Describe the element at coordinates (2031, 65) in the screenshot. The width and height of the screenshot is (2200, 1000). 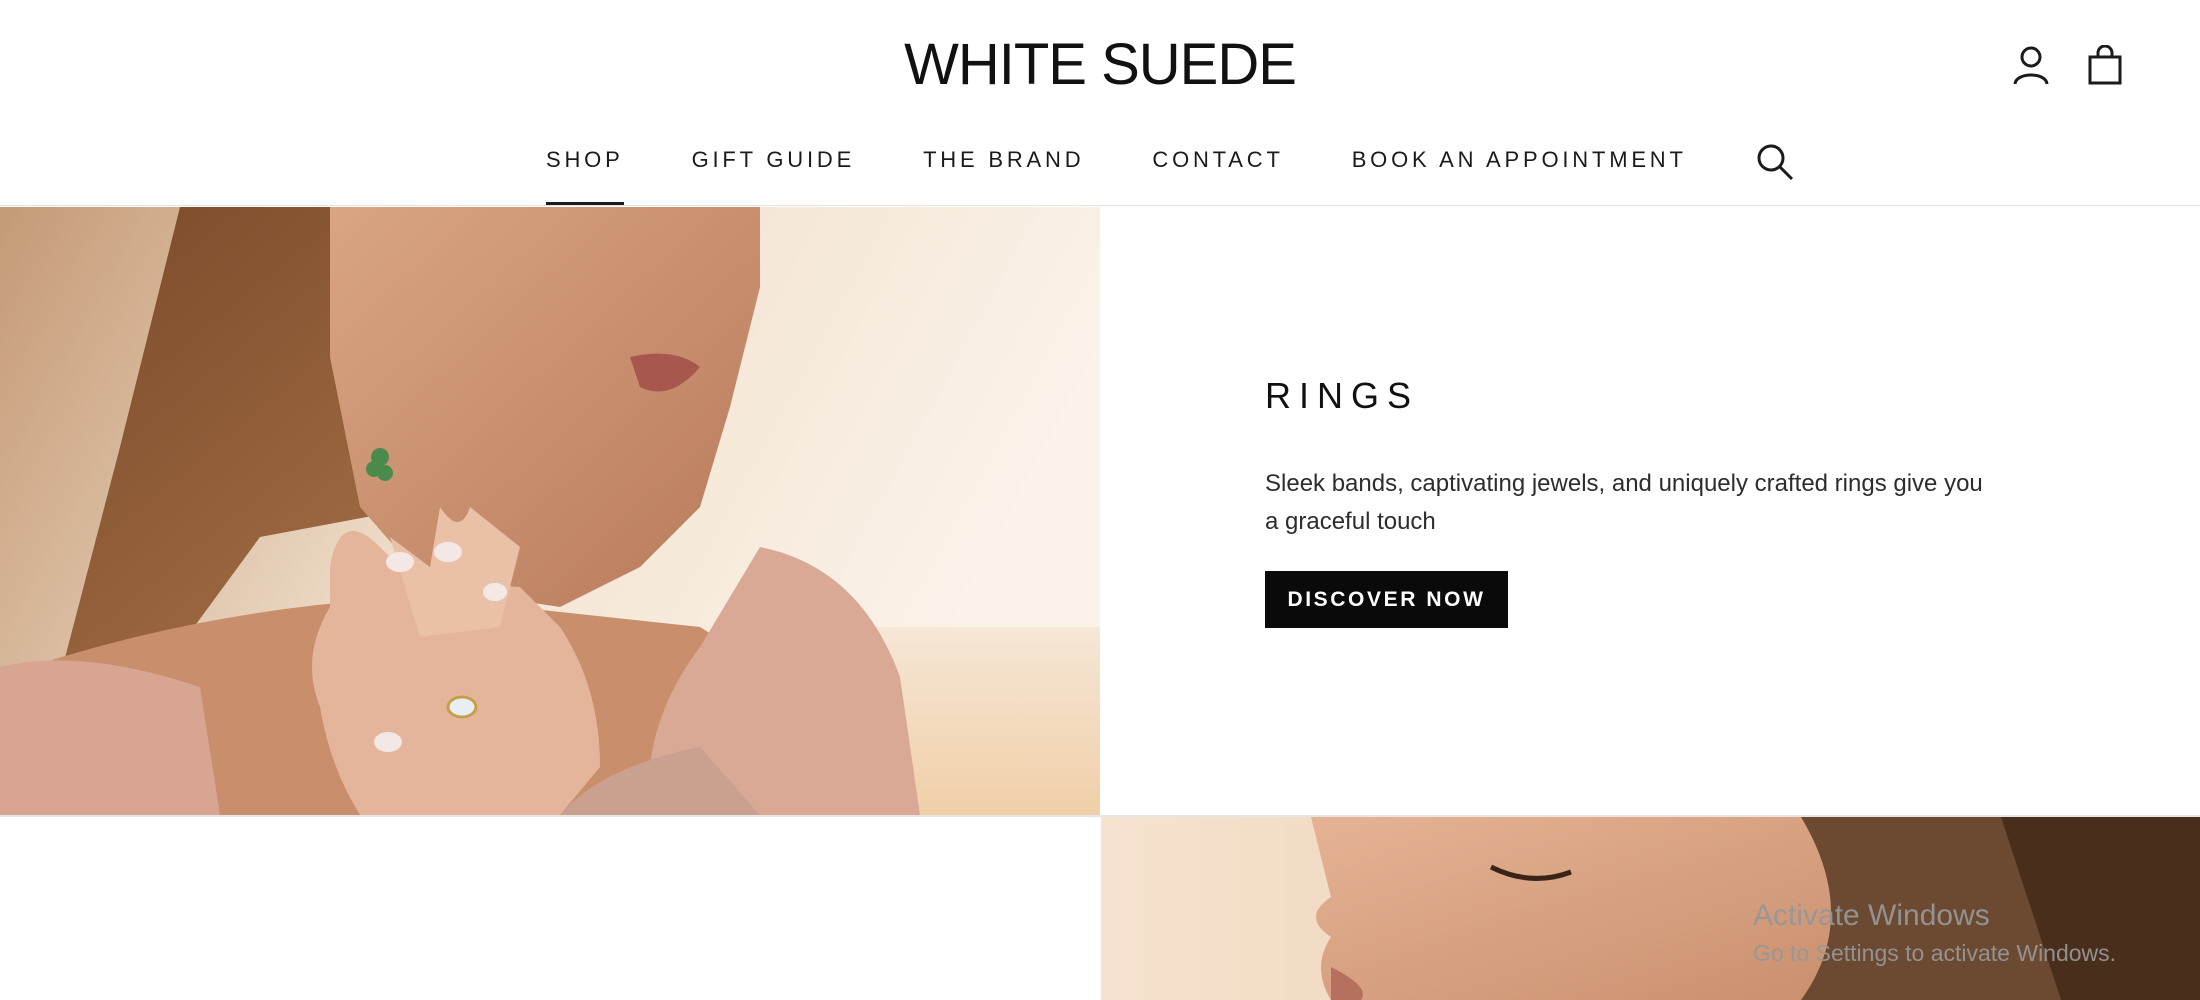
I see `user-account-icon` at that location.